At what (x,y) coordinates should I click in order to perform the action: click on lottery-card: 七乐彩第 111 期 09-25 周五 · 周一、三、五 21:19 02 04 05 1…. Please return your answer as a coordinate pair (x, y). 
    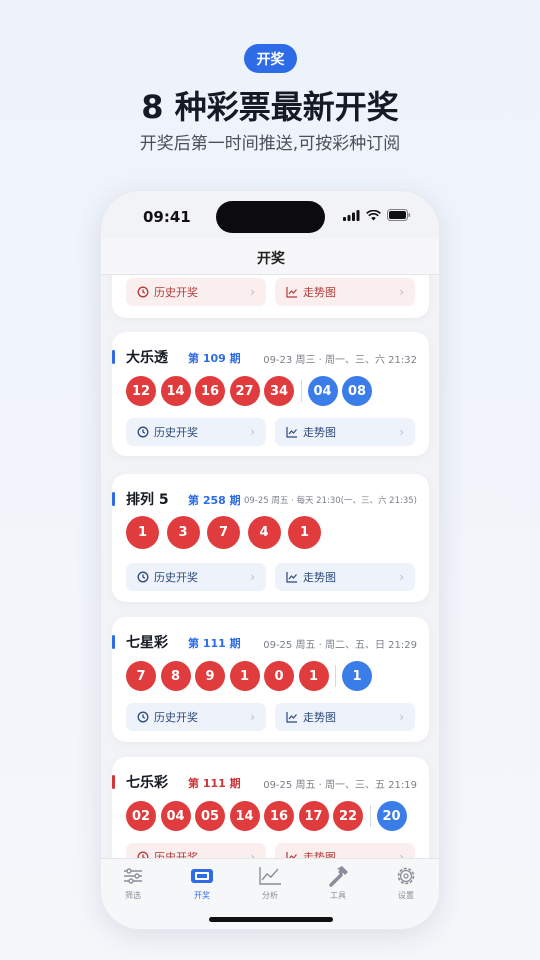
    Looking at the image, I should click on (270, 807).